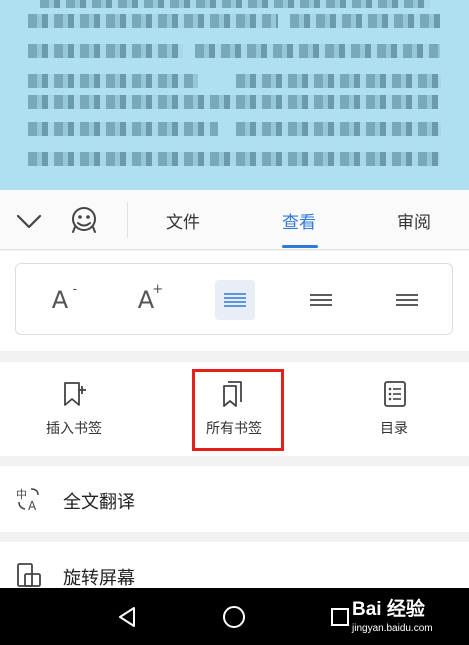 Image resolution: width=469 pixels, height=645 pixels. What do you see at coordinates (99, 502) in the screenshot?
I see `translate-label: 全文翻译` at bounding box center [99, 502].